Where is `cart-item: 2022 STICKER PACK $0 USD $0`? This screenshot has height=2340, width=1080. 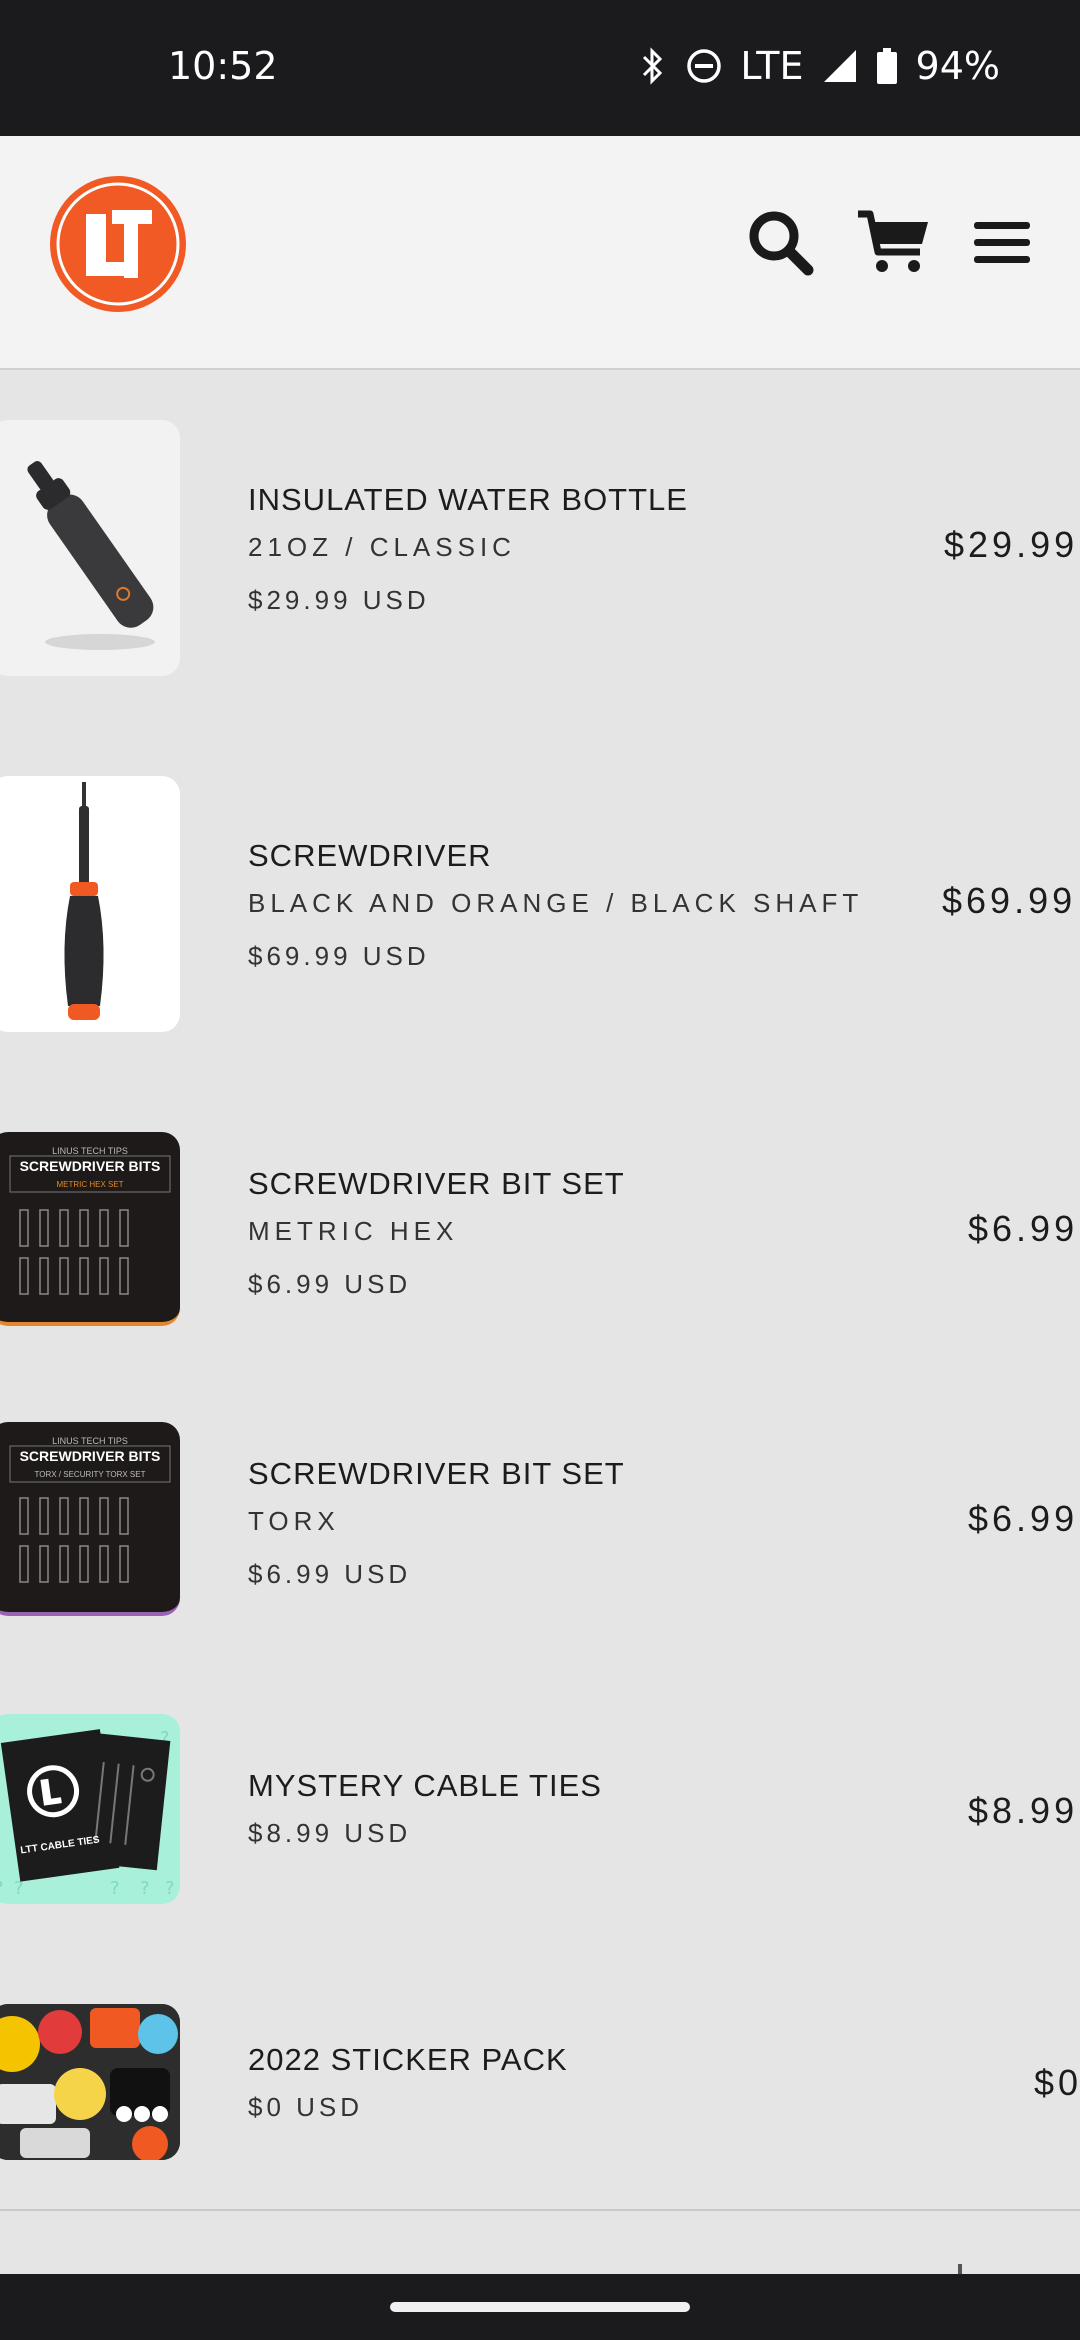 cart-item: 2022 STICKER PACK $0 USD $0 is located at coordinates (540, 2082).